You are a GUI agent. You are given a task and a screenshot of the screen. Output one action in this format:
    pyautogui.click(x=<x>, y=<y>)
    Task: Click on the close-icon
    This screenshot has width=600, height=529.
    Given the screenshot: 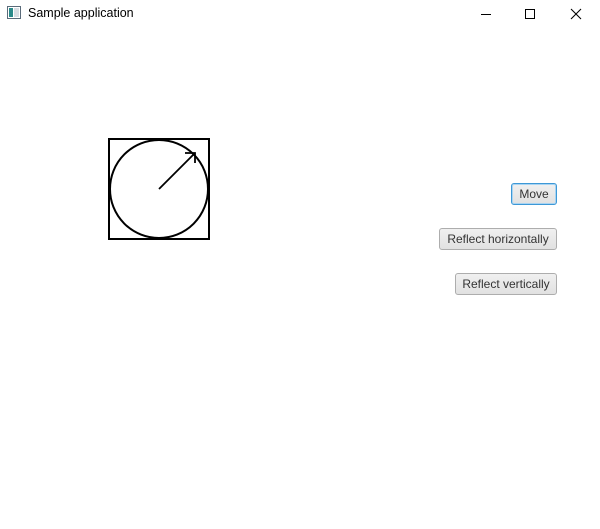 What is the action you would take?
    pyautogui.click(x=576, y=14)
    